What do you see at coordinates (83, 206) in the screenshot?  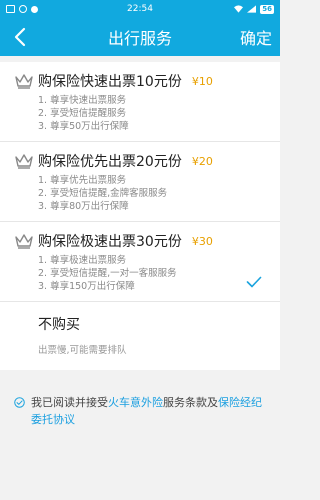 I see `benefit-line: 3. 尊享80万出行保障` at bounding box center [83, 206].